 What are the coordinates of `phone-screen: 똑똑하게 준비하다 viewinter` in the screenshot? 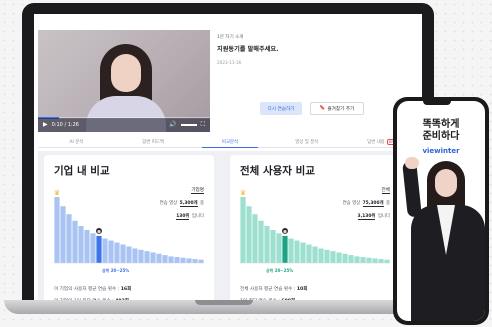 It's located at (441, 211).